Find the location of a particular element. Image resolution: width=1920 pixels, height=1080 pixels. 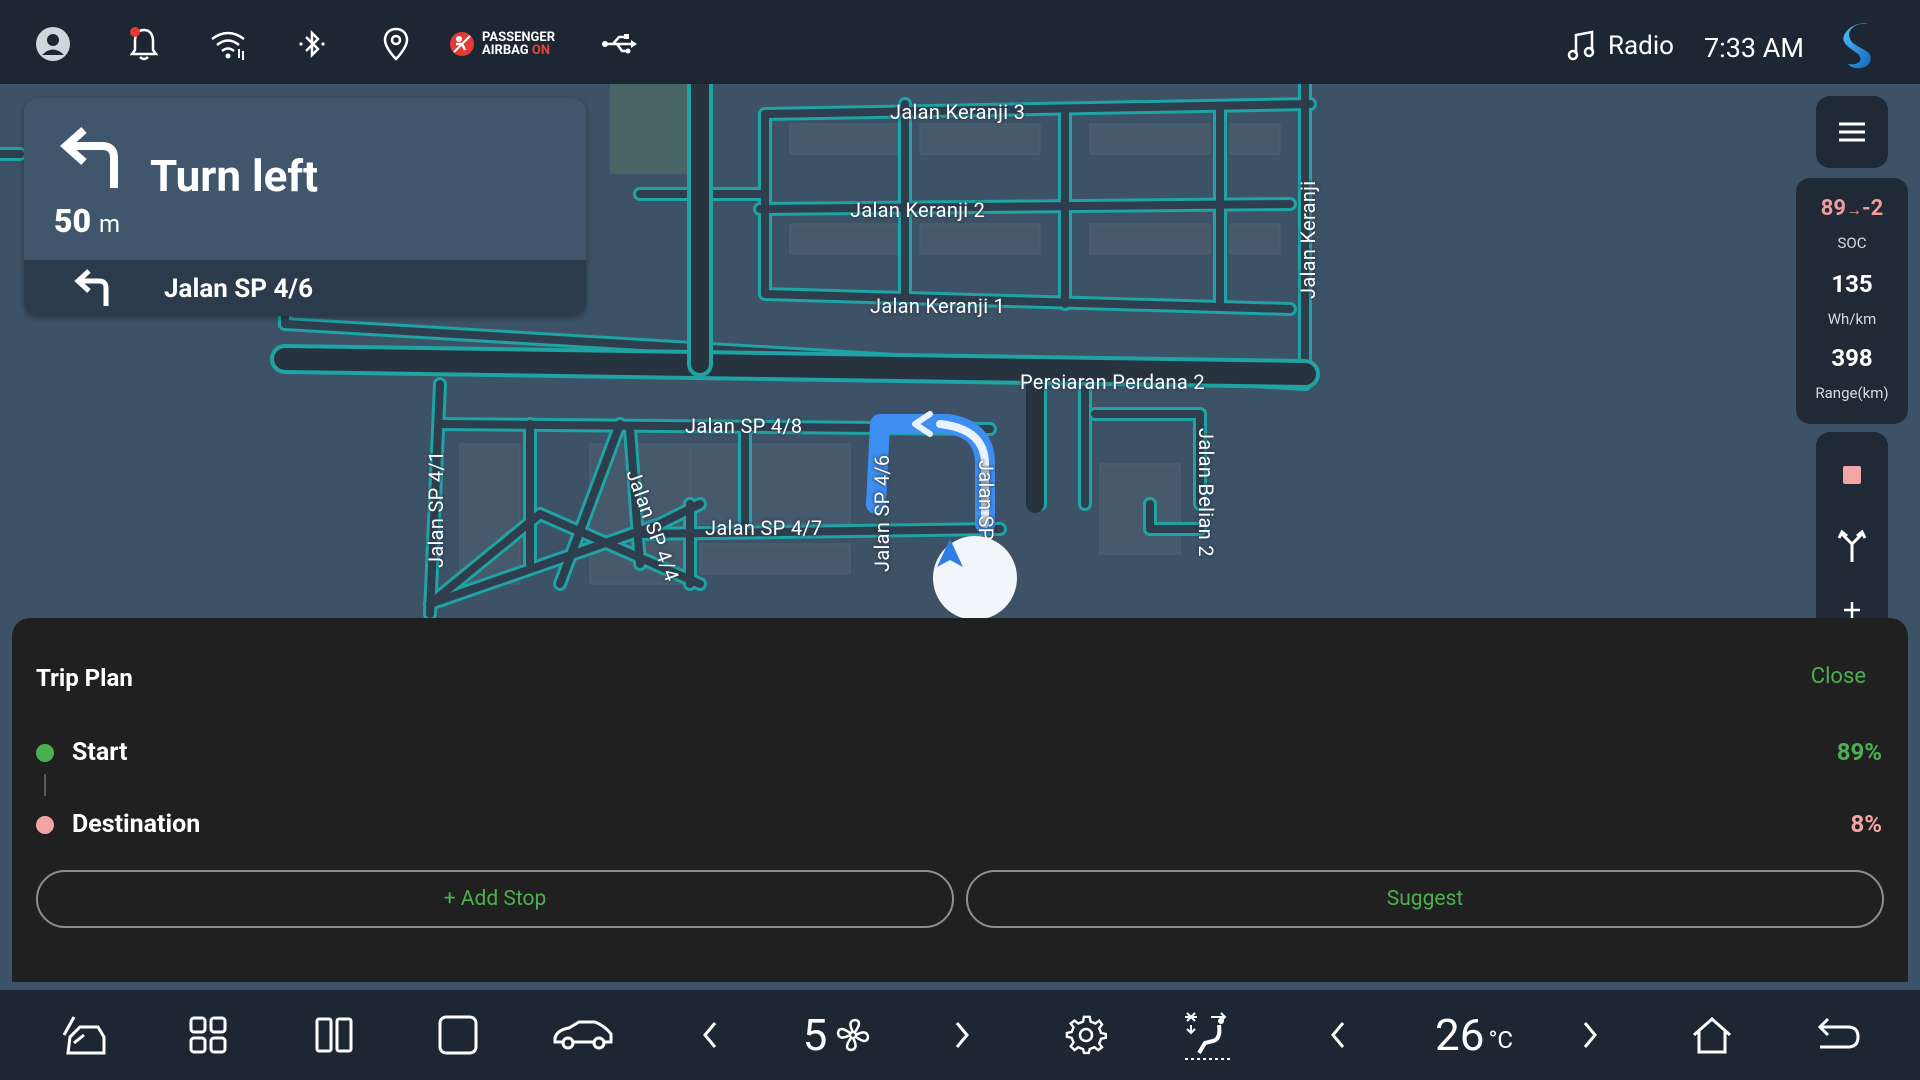

street-label: Jalan Keranji is located at coordinates (1308, 239).